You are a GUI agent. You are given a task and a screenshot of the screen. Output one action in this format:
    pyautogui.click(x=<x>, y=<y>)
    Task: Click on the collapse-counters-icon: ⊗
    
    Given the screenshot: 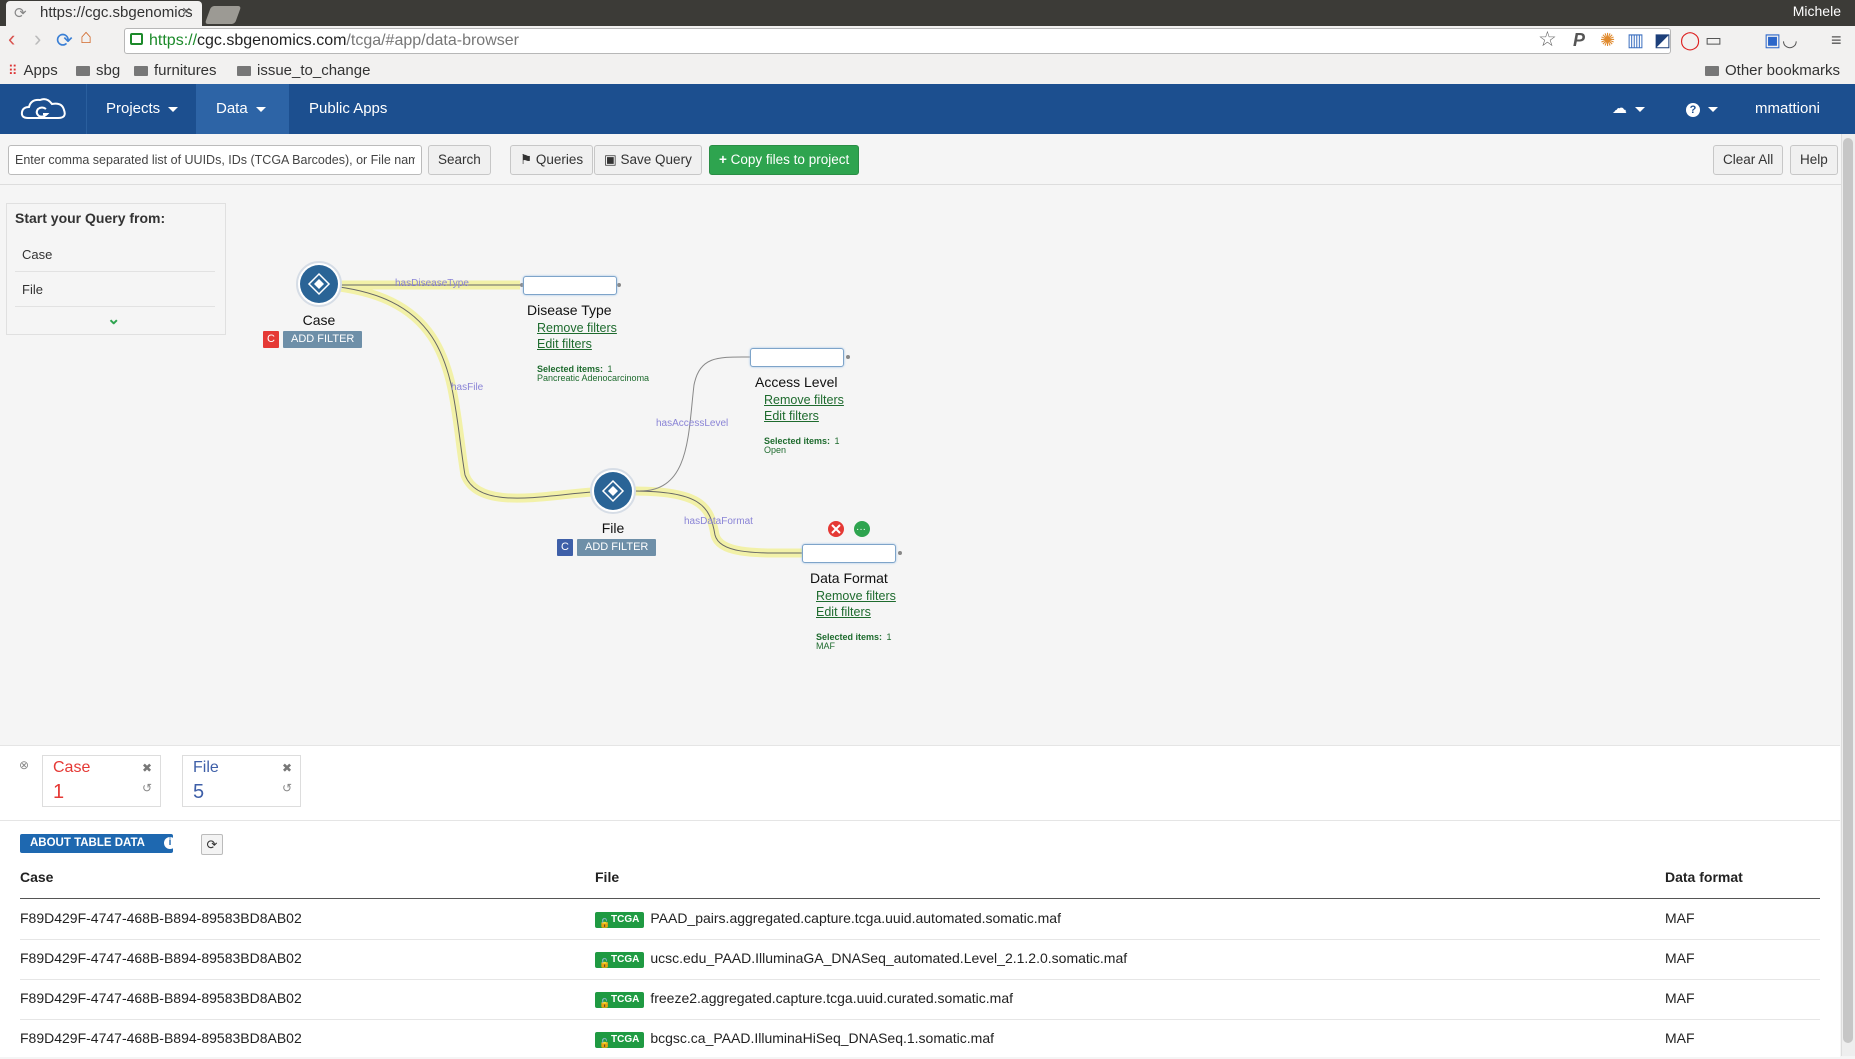 What is the action you would take?
    pyautogui.click(x=24, y=765)
    